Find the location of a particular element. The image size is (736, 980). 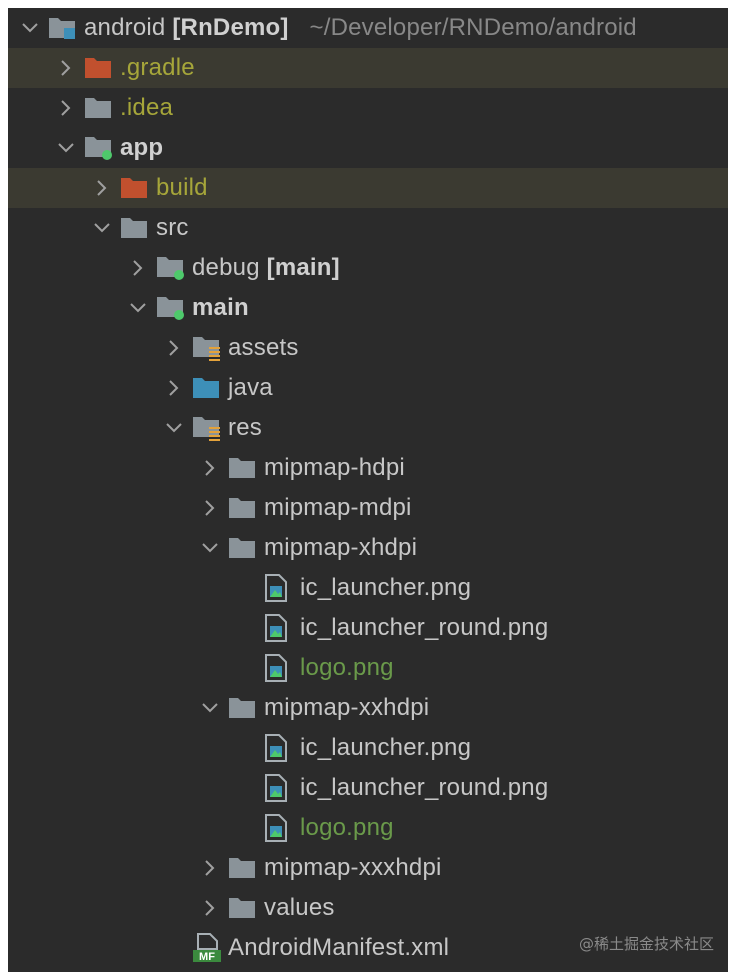

tree-row-mipmap-mdpi: mipmap-mdpi is located at coordinates (368, 508).